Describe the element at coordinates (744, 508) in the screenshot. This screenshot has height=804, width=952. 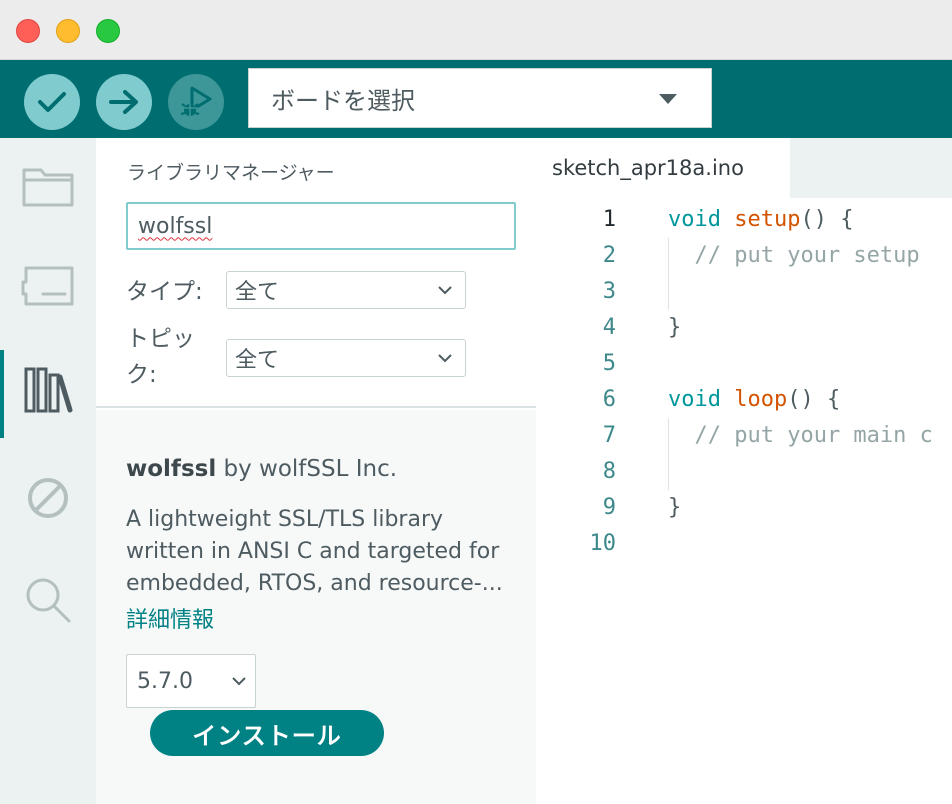
I see `code-line: 9}` at that location.